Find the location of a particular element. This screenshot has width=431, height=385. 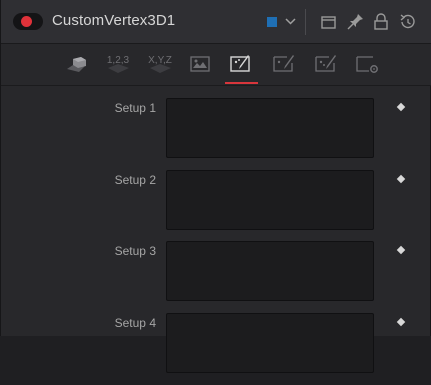

header-separator is located at coordinates (305, 22).